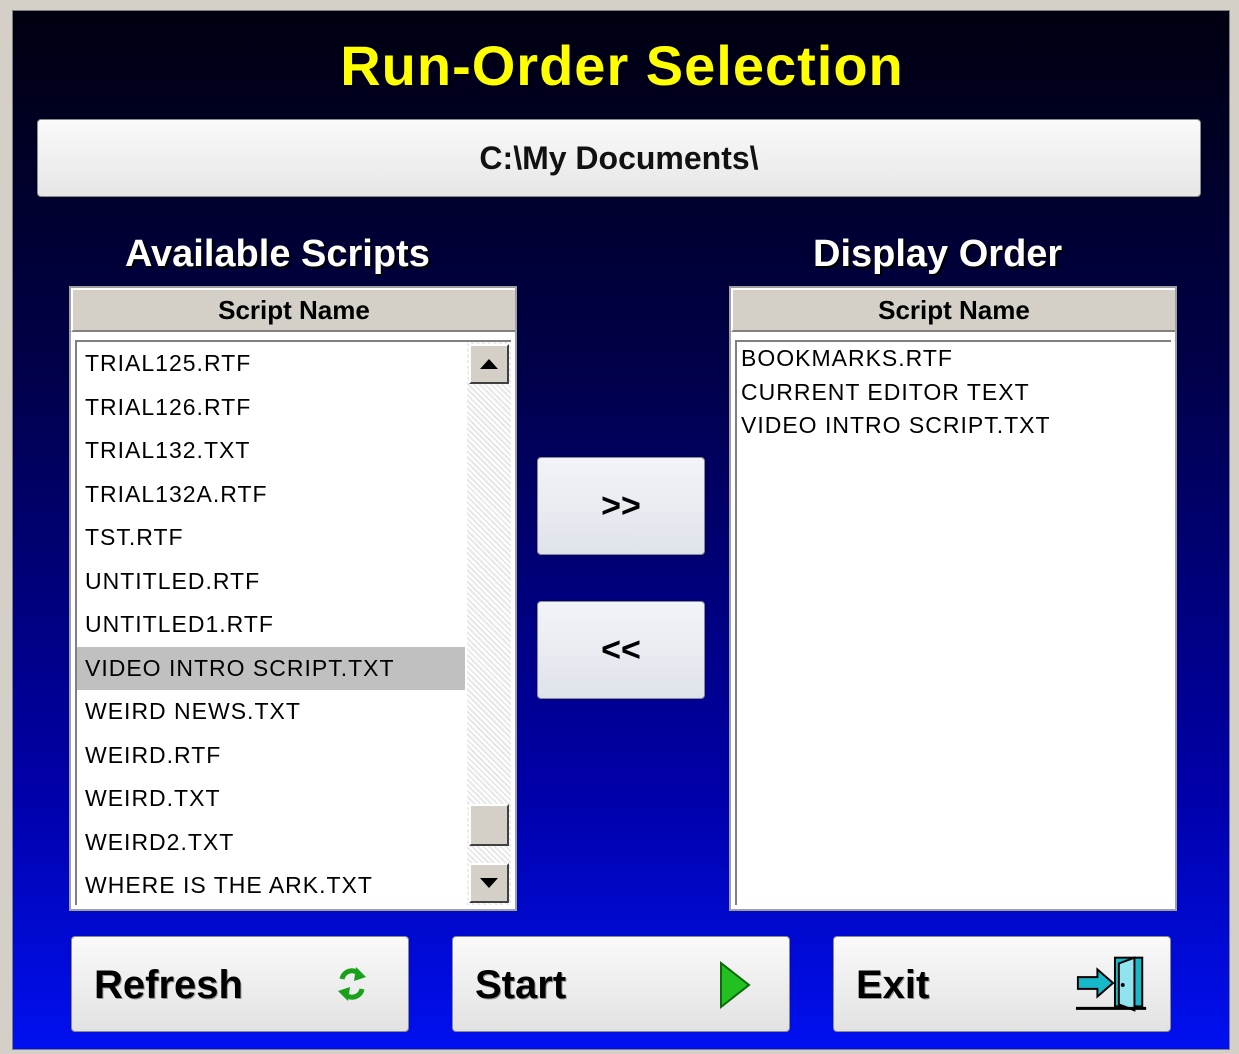  I want to click on list-item: WEIRD2.TXT, so click(271, 843).